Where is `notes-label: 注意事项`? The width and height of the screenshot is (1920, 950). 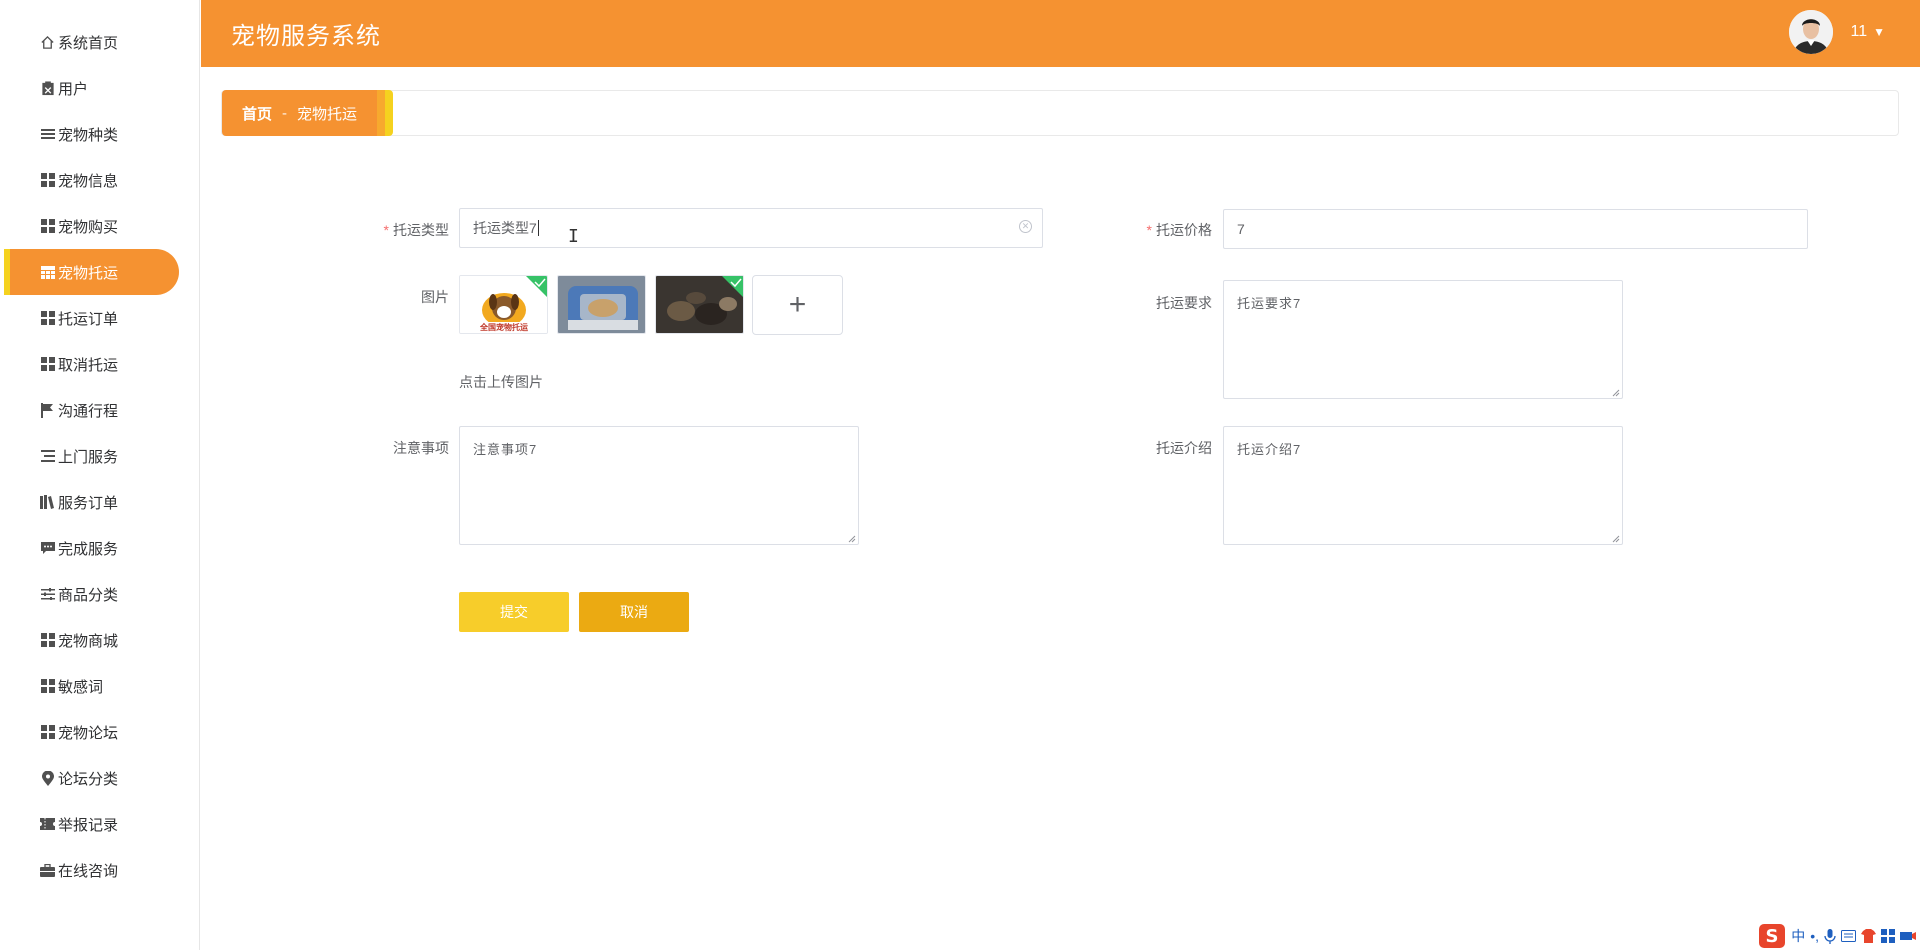
notes-label: 注意事项 is located at coordinates (421, 448).